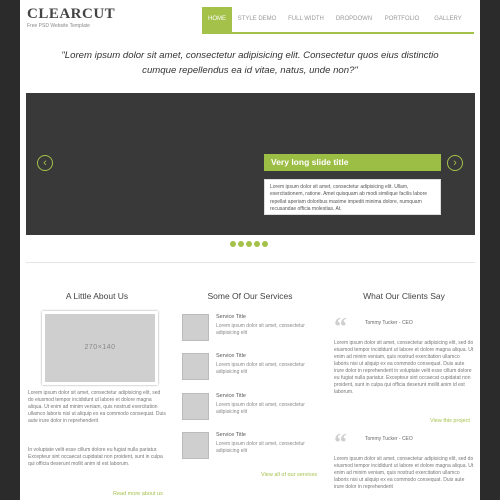  What do you see at coordinates (138, 494) in the screenshot?
I see `read-more-about-link: Read more about us` at bounding box center [138, 494].